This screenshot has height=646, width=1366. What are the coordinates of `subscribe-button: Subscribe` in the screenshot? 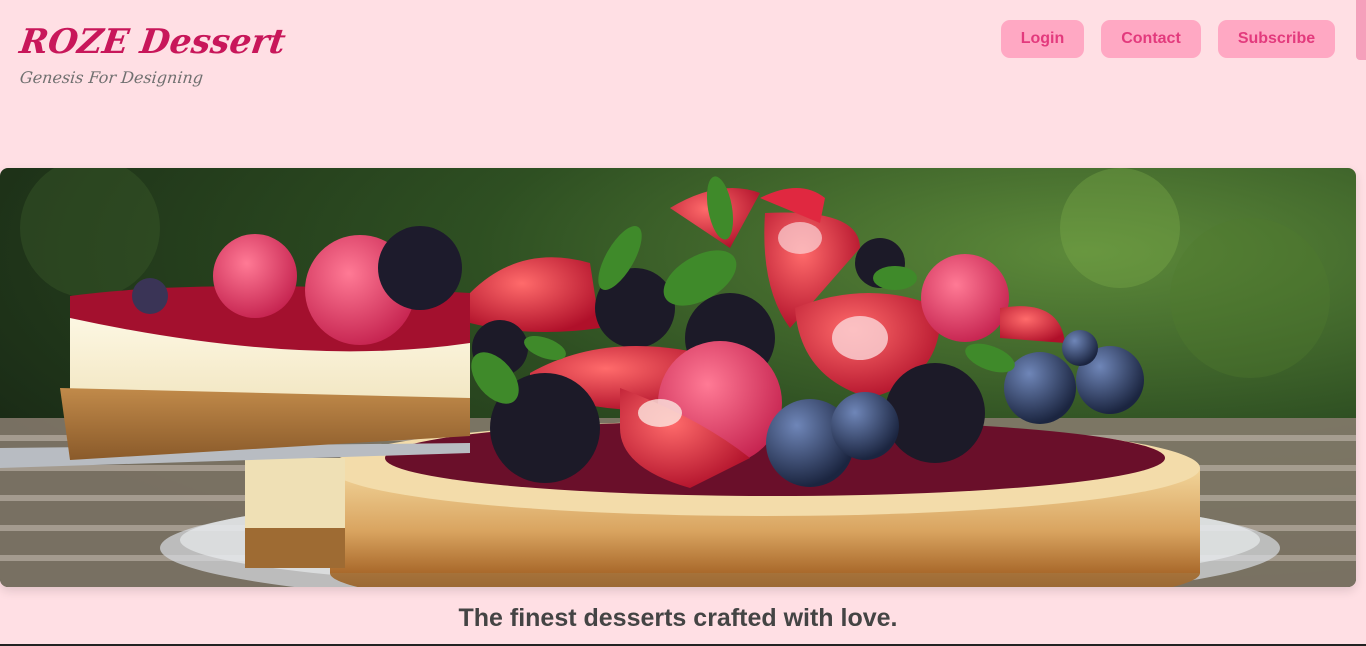 It's located at (1276, 39).